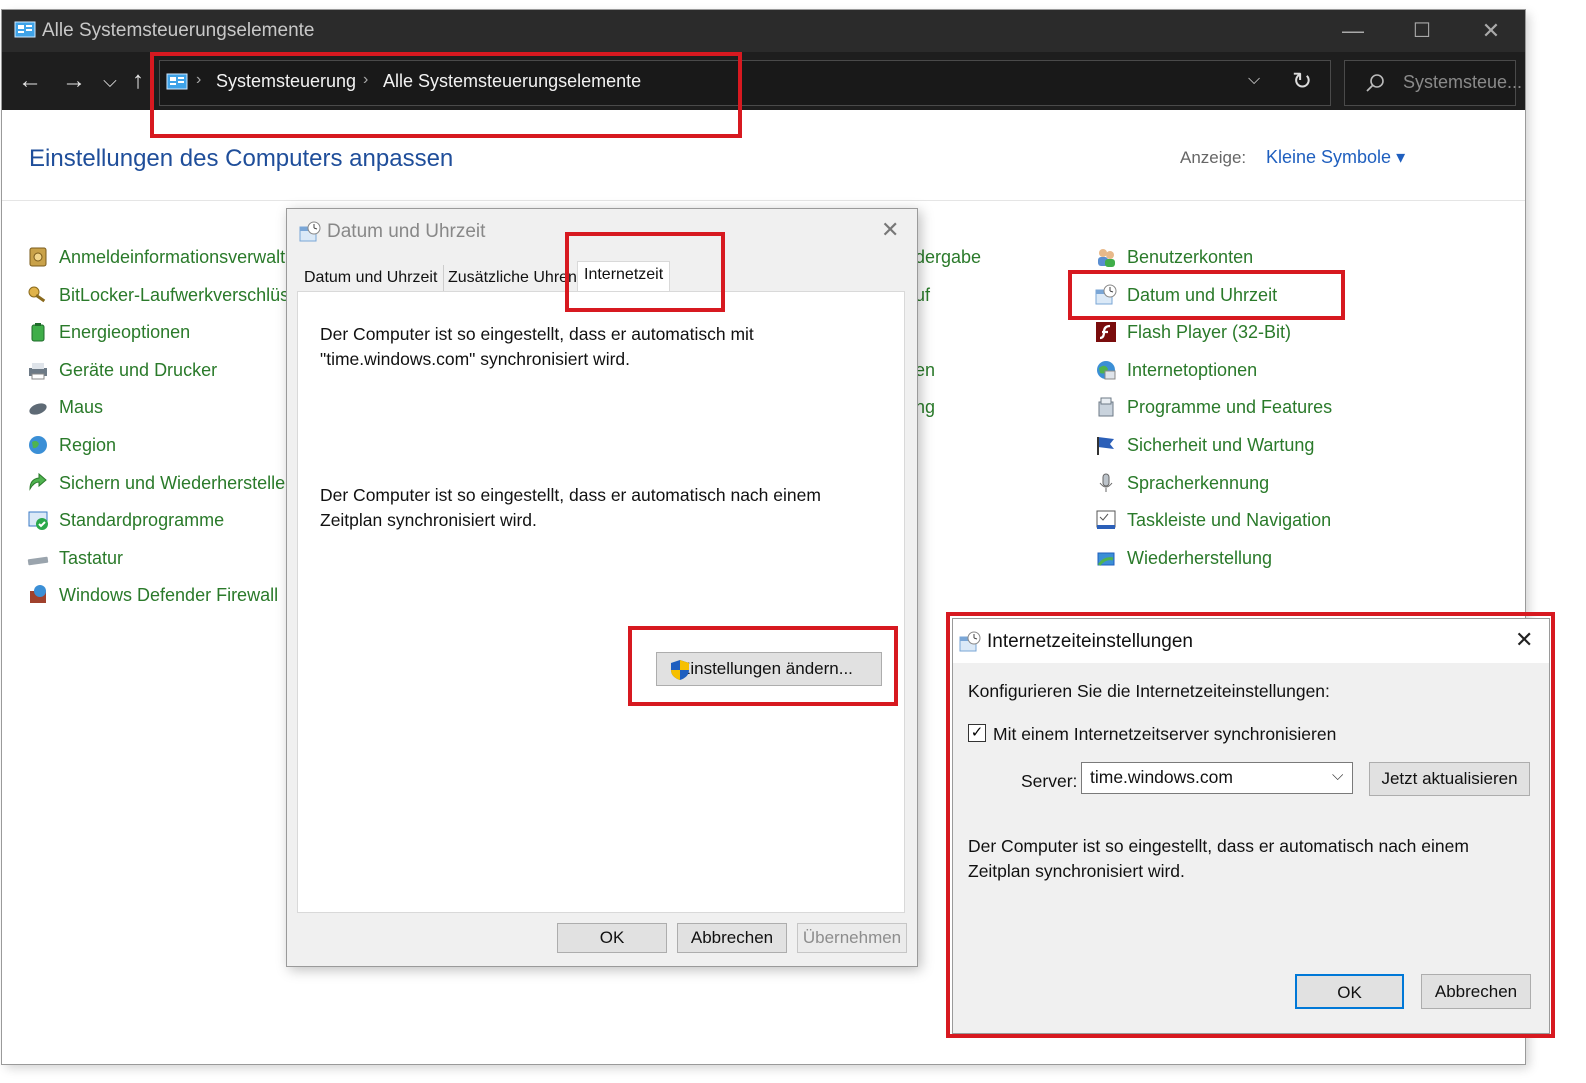 The height and width of the screenshot is (1083, 1586). I want to click on window-title: Alle Systemsteuerungselemente, so click(178, 30).